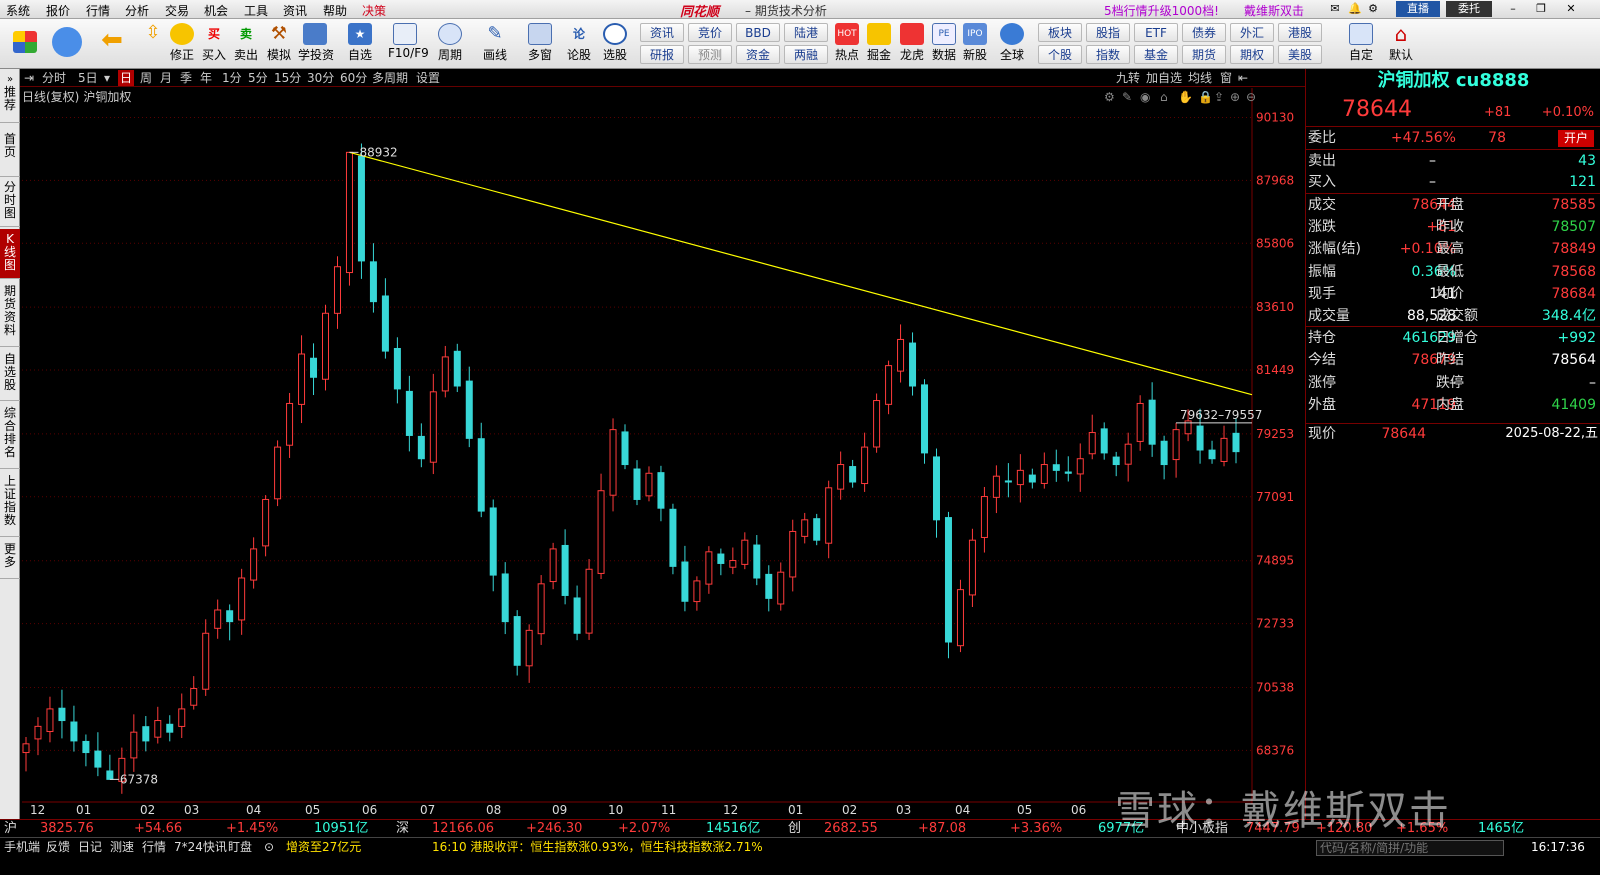 The image size is (1600, 875). I want to click on index-name: 深, so click(402, 828).